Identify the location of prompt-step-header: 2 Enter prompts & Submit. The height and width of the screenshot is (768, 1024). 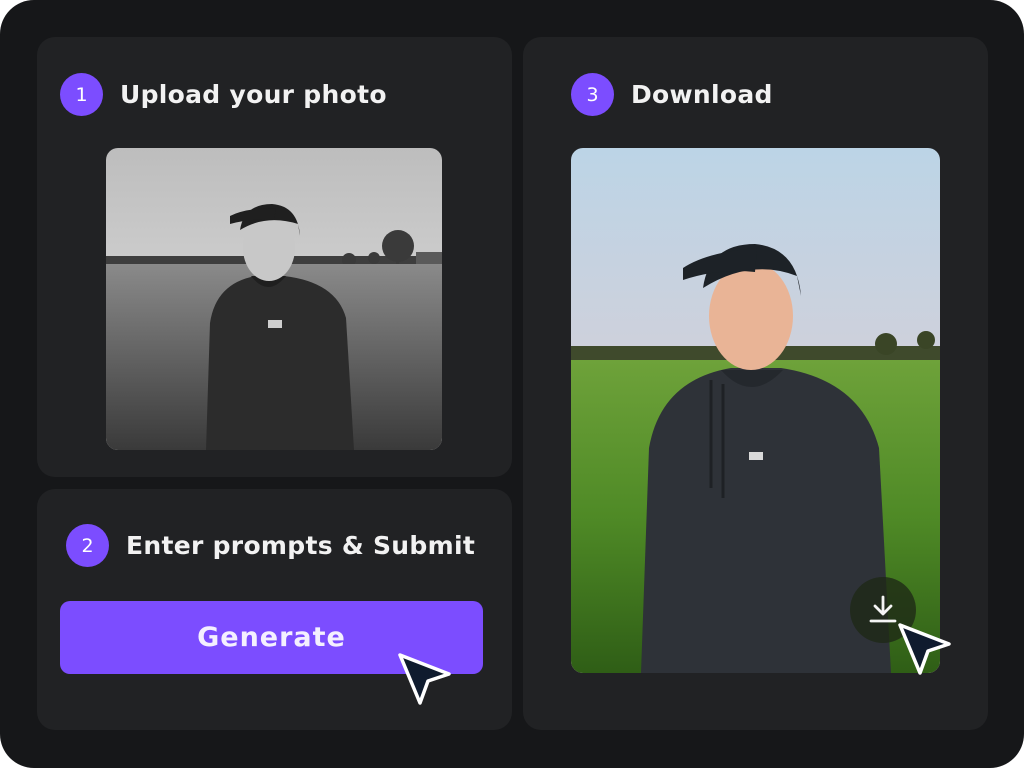
(270, 545).